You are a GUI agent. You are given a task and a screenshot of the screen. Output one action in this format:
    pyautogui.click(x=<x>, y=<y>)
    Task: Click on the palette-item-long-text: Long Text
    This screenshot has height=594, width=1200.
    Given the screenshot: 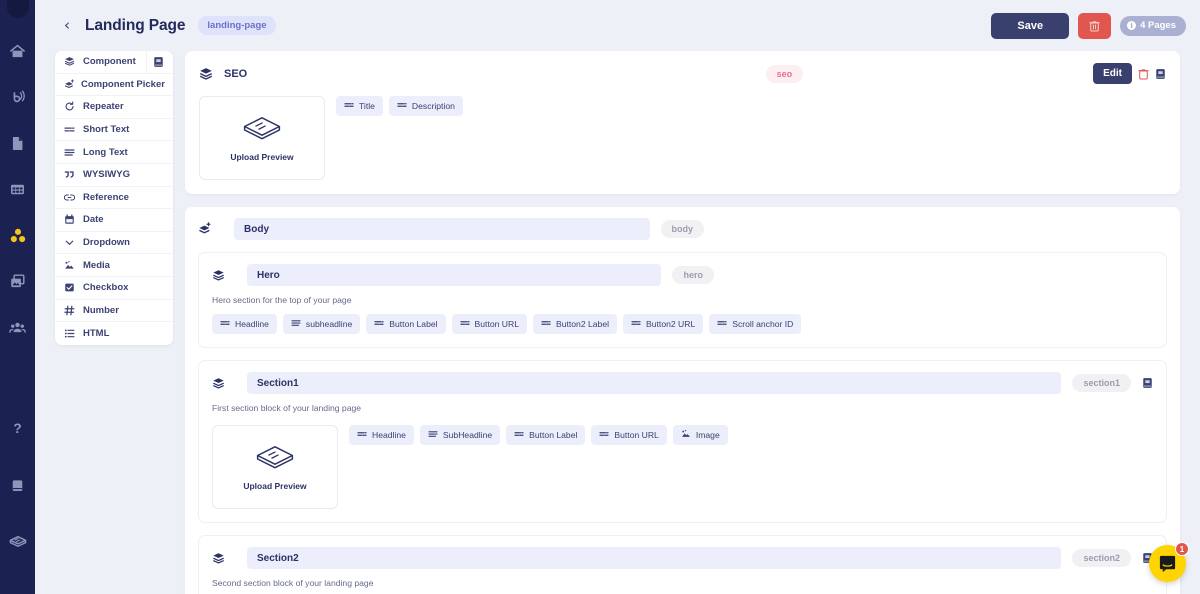 What is the action you would take?
    pyautogui.click(x=114, y=152)
    